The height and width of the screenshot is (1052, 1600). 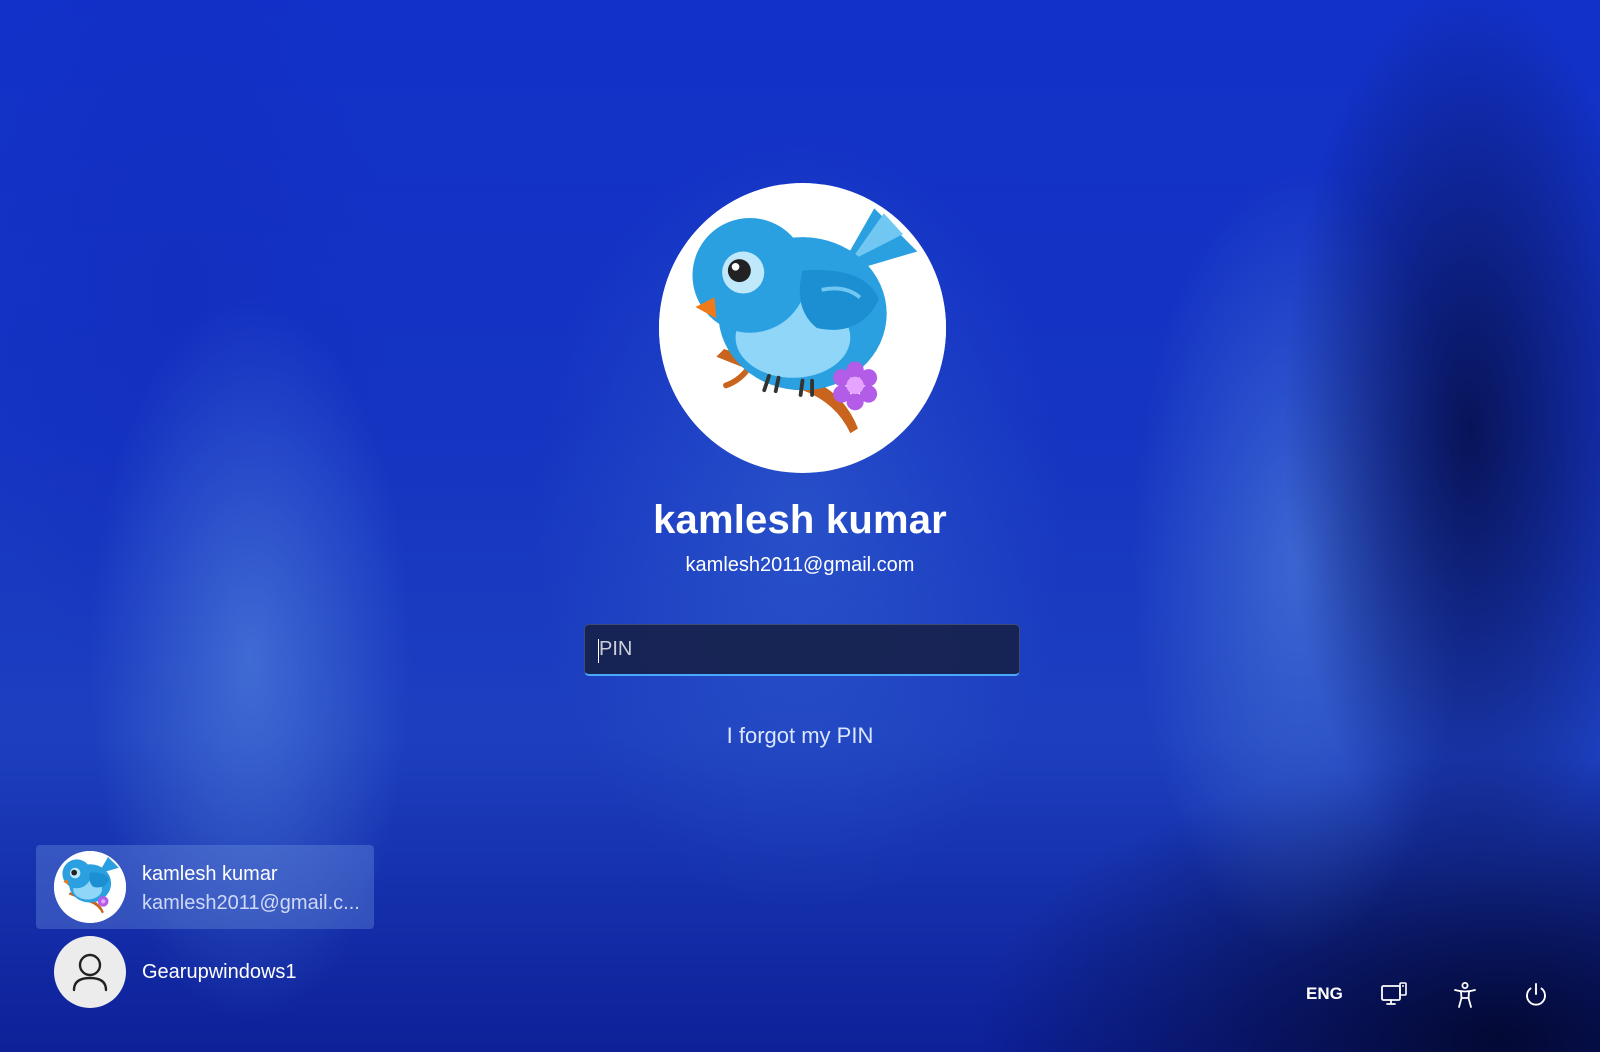 I want to click on forgot-pin-row: I forgot my PIN, so click(x=800, y=736).